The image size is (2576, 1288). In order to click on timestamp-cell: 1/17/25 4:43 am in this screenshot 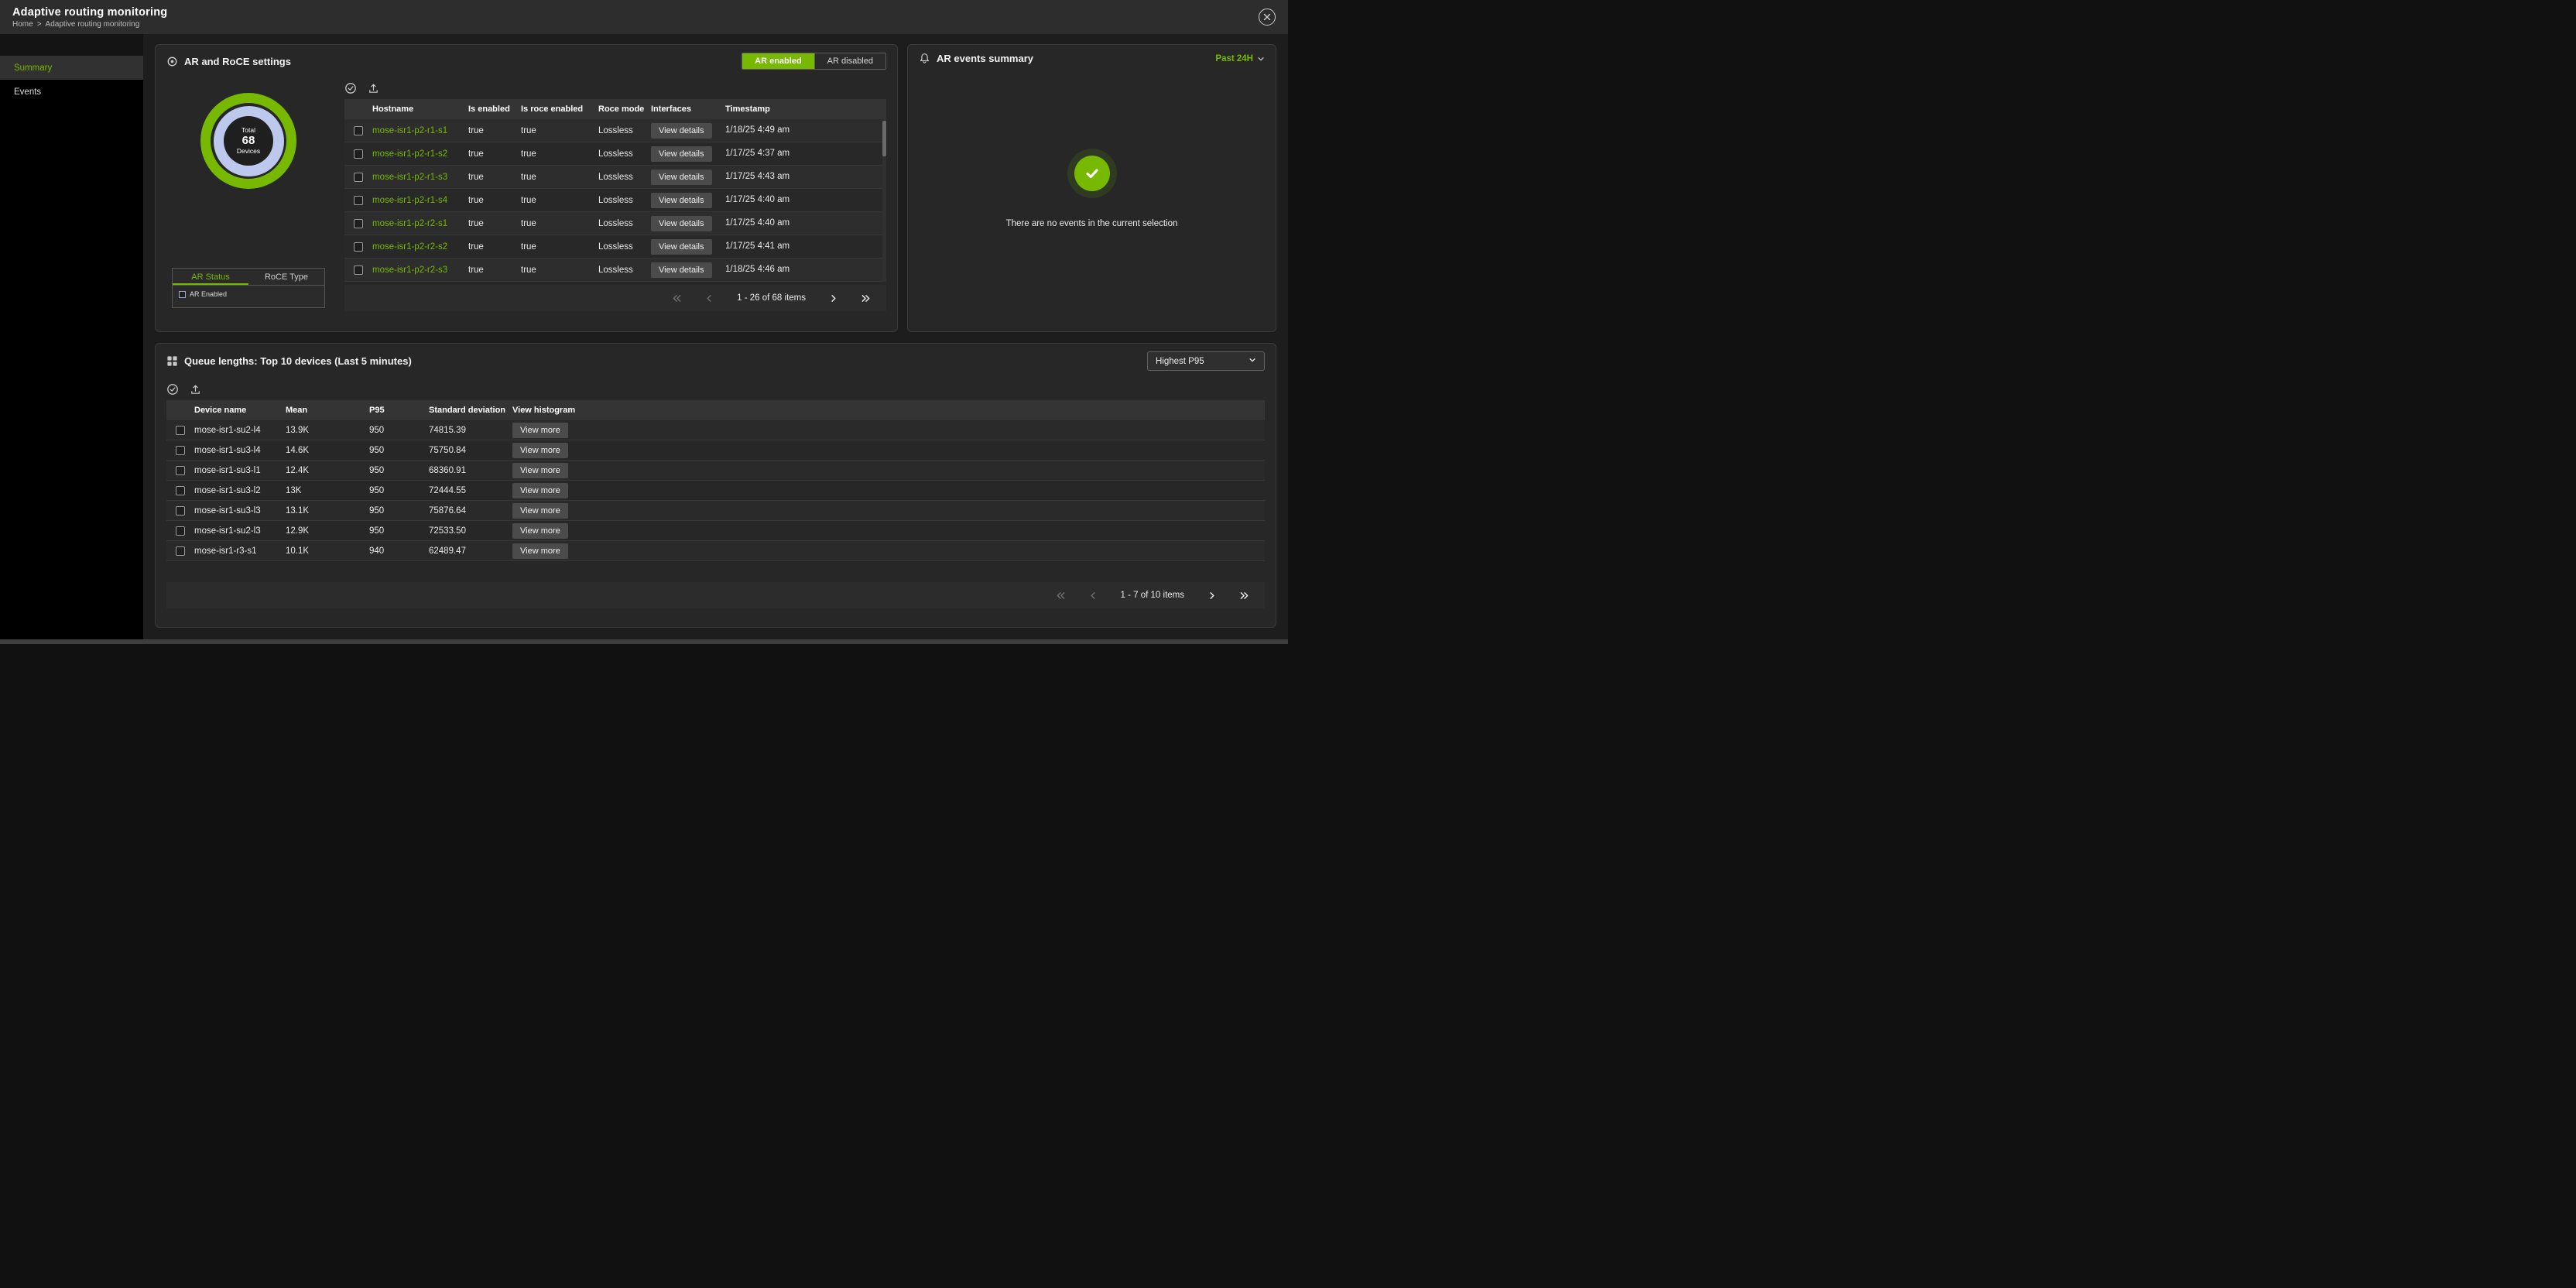, I will do `click(757, 177)`.